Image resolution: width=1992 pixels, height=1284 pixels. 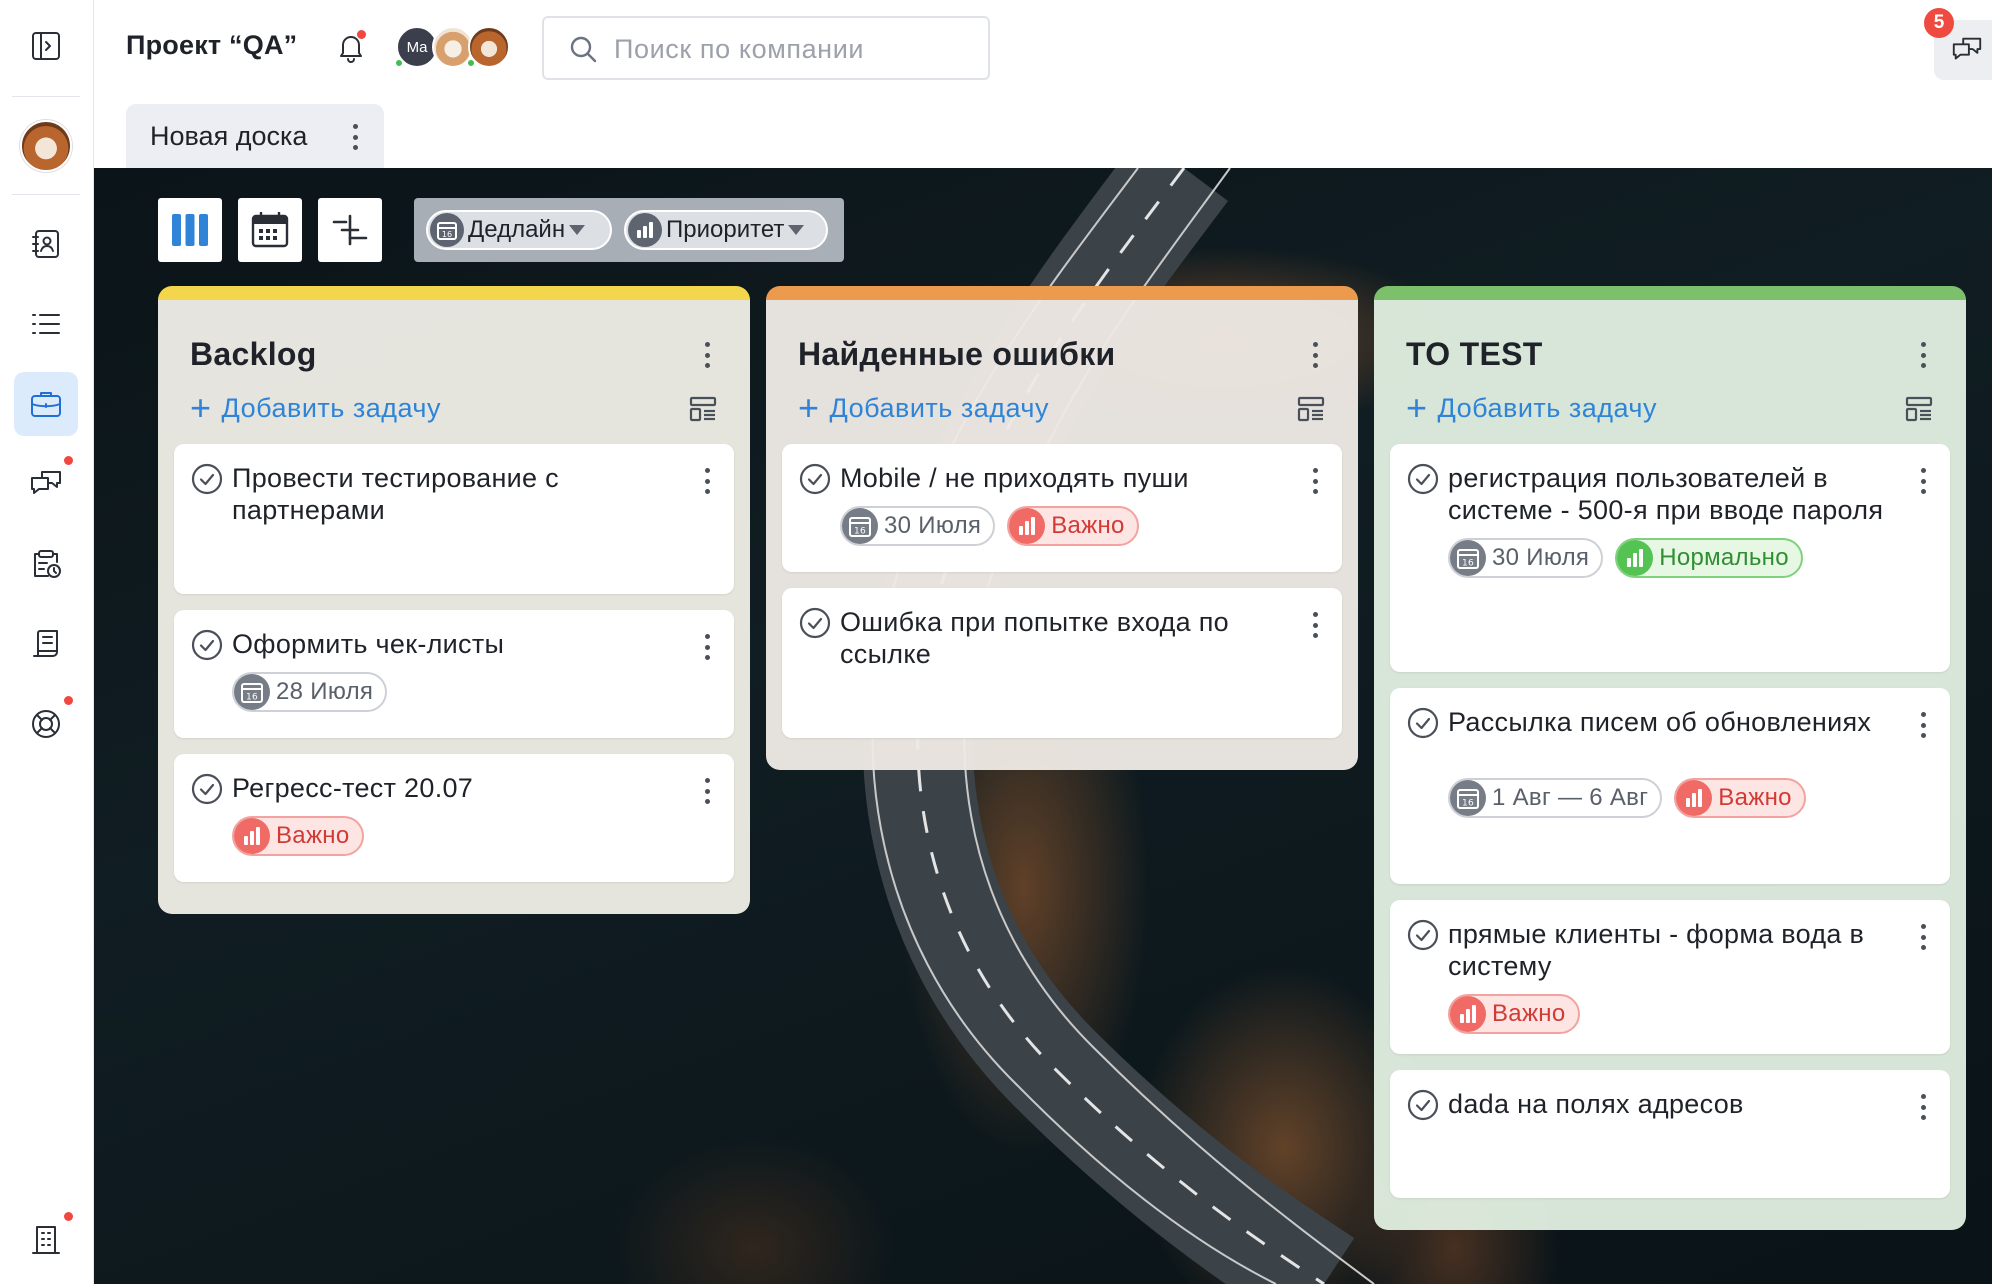 I want to click on project-members: Ma, so click(x=453, y=48).